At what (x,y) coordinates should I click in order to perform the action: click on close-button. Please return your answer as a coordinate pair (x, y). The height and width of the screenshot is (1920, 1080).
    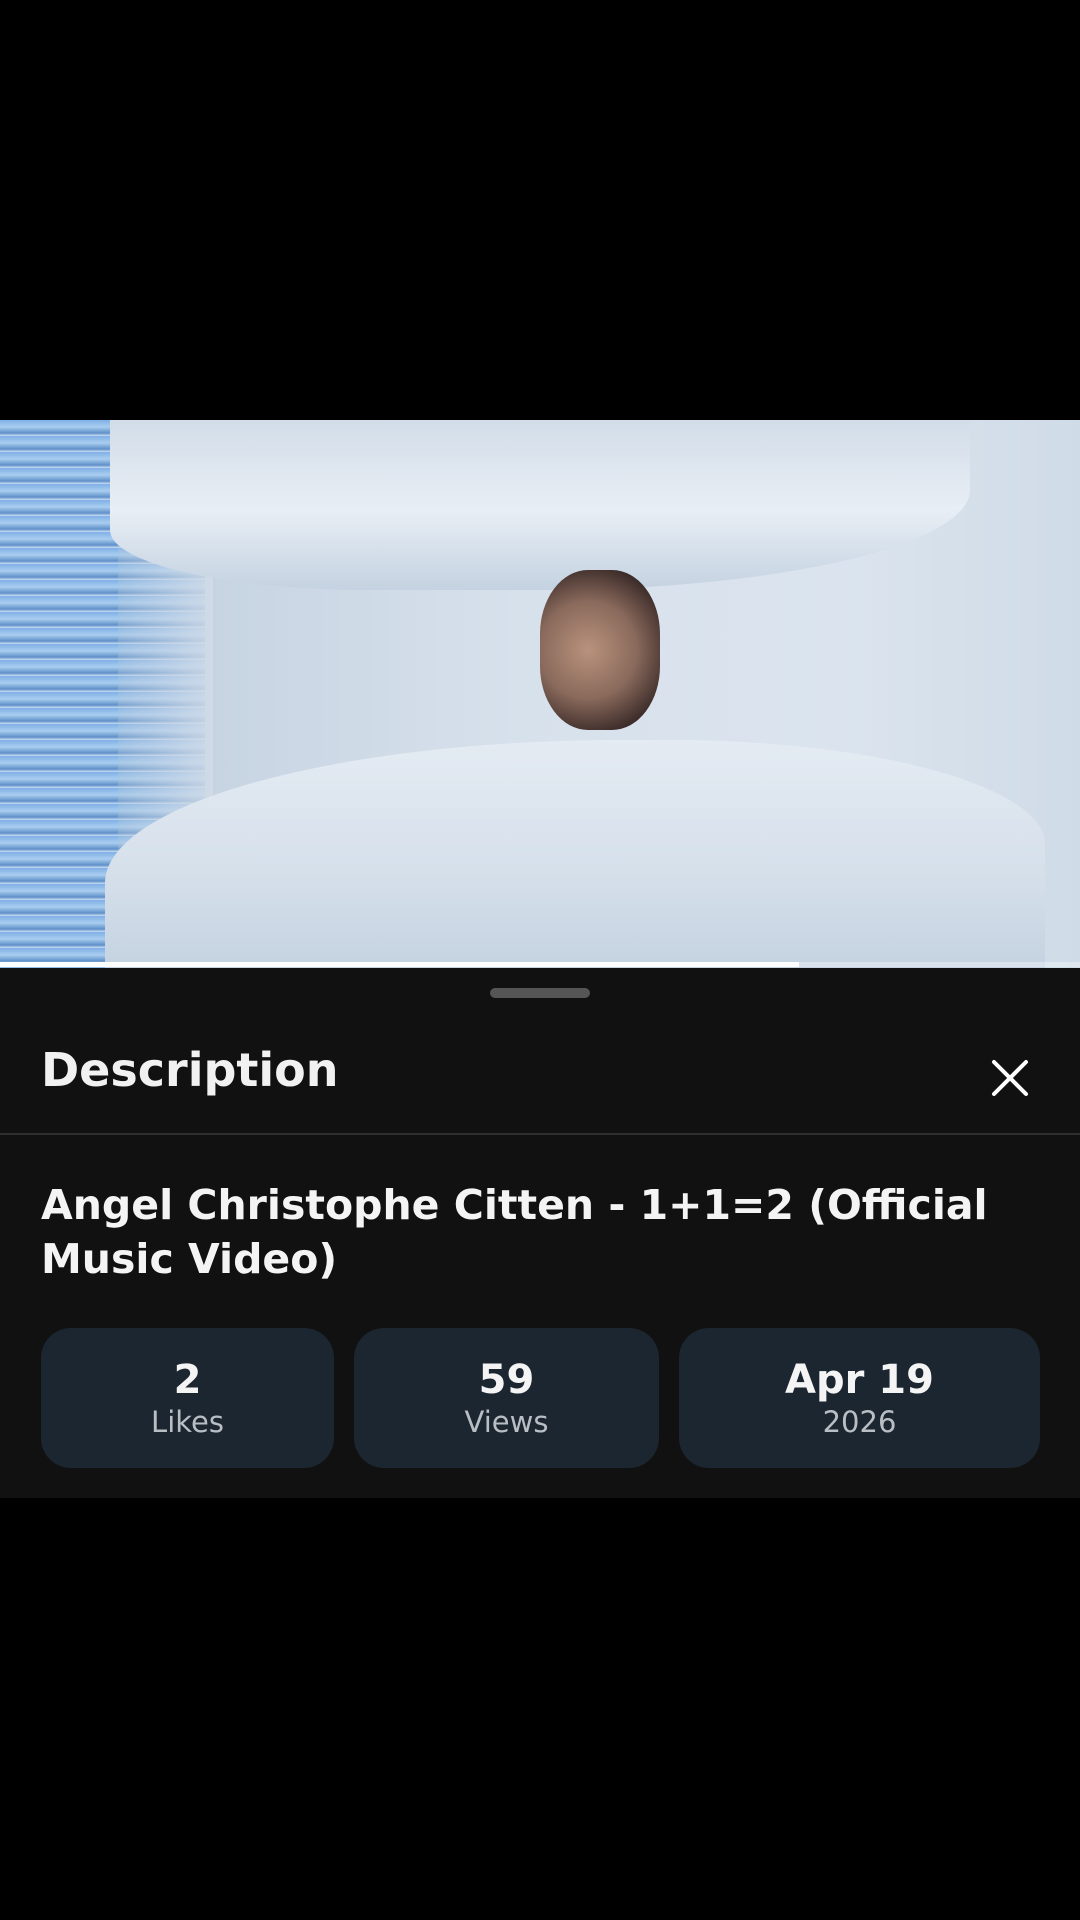
    Looking at the image, I should click on (1010, 1078).